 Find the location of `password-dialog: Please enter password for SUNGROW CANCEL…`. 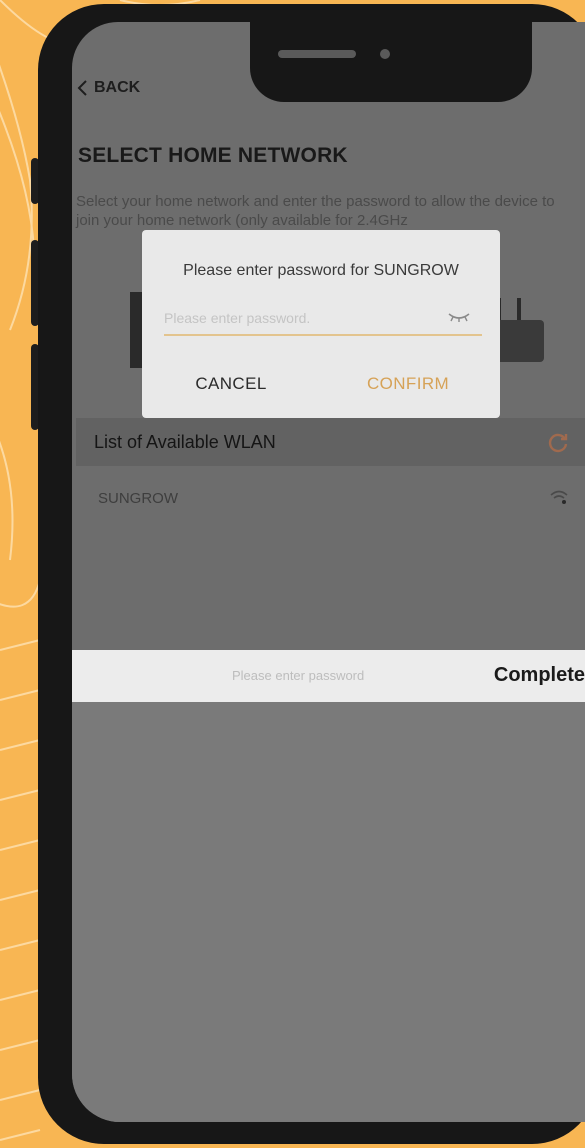

password-dialog: Please enter password for SUNGROW CANCEL… is located at coordinates (321, 324).